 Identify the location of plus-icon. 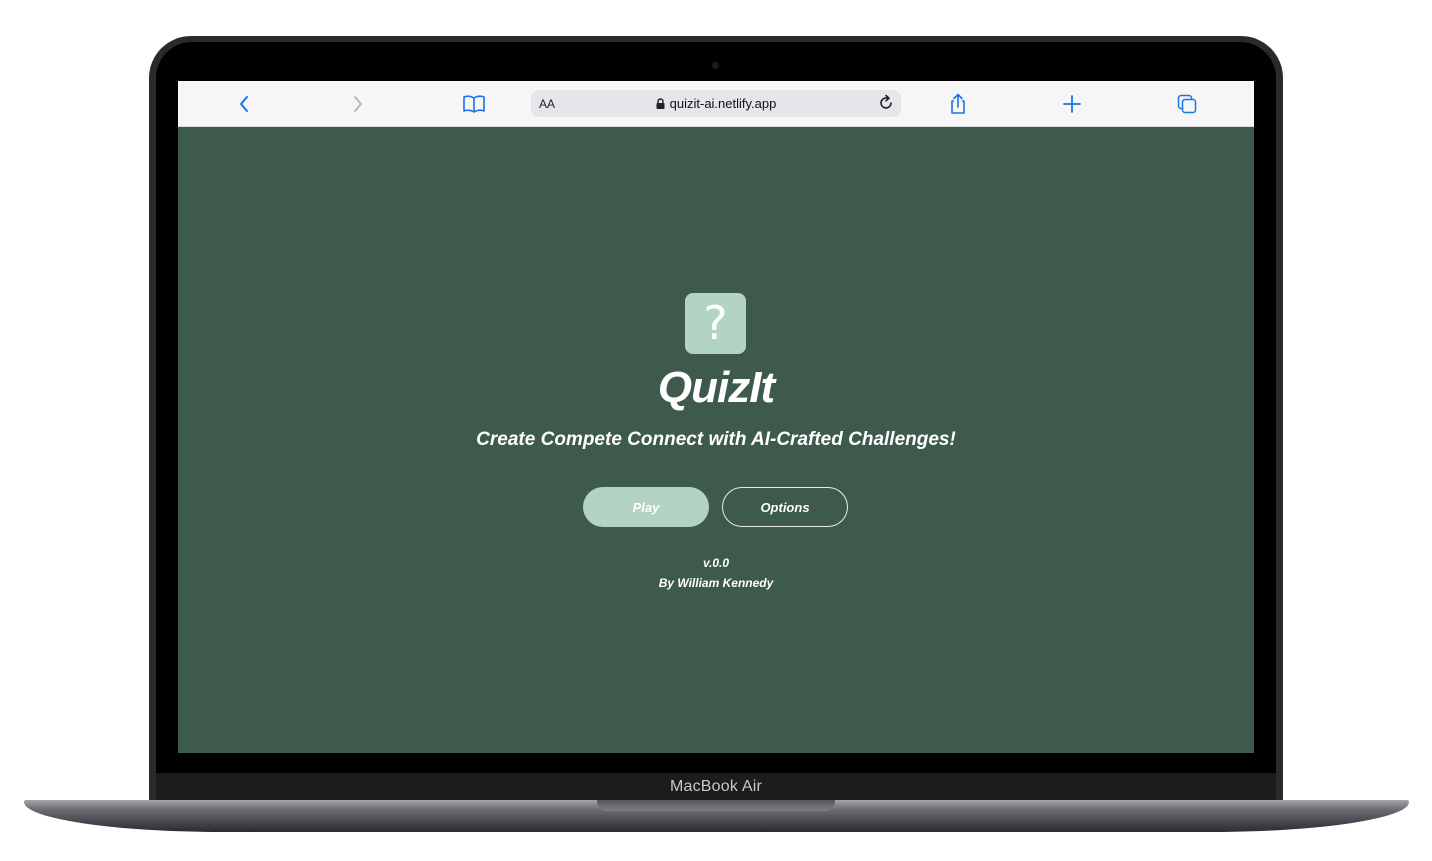
(1072, 104).